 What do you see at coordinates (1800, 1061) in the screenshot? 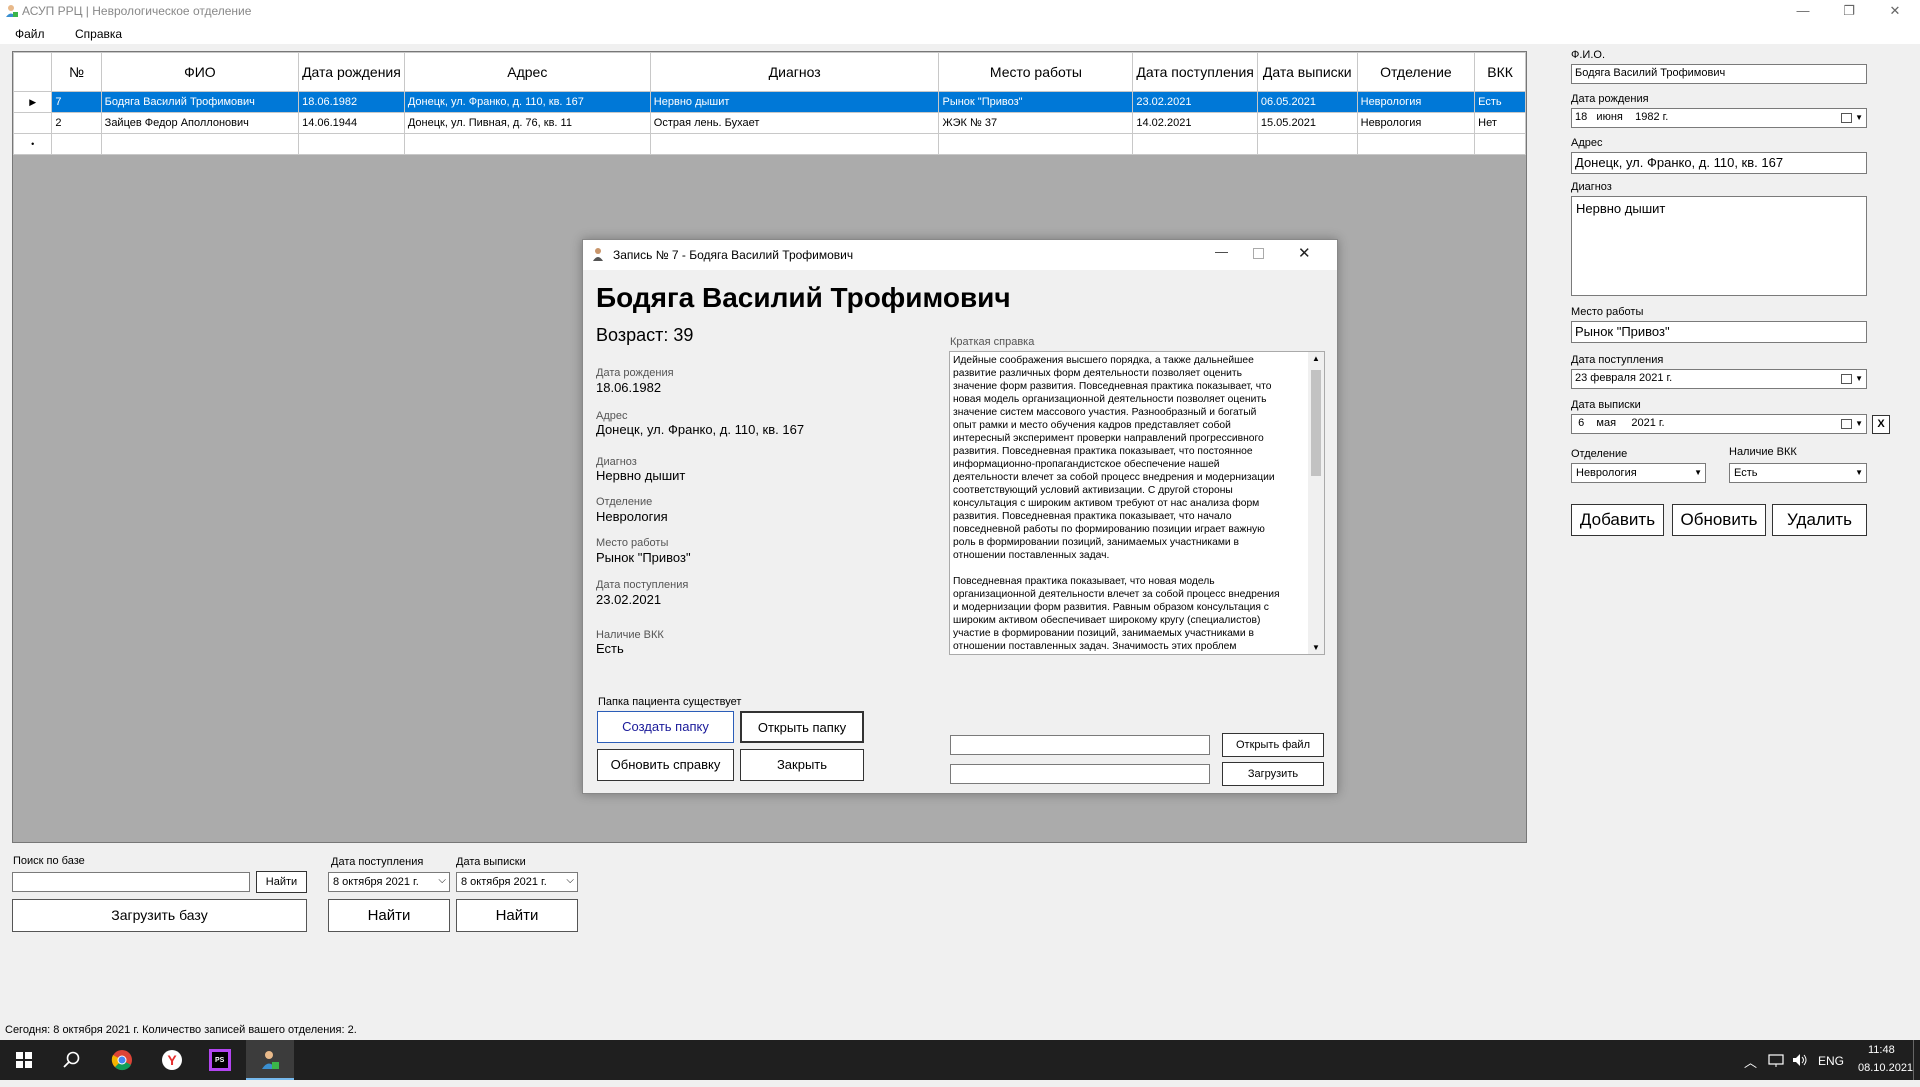
I see `volume-icon` at bounding box center [1800, 1061].